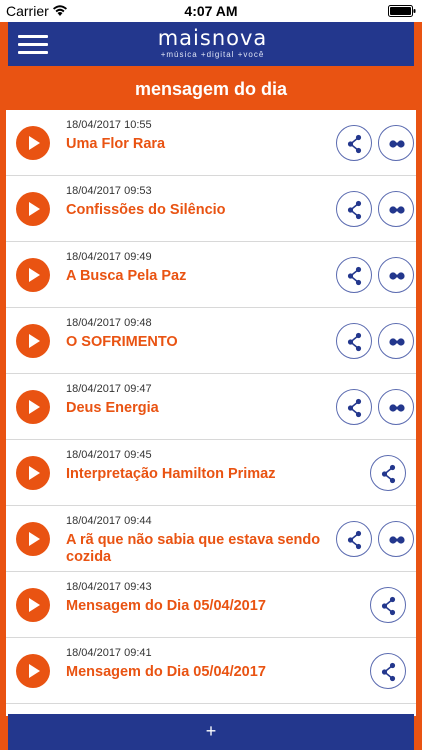 Image resolution: width=422 pixels, height=750 pixels. I want to click on item-title: O SOFRIMENTO, so click(200, 342).